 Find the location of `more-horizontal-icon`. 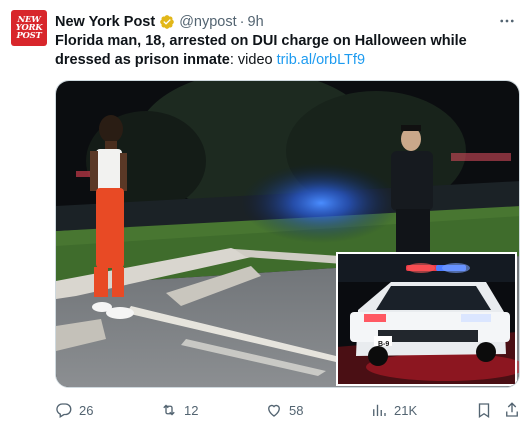

more-horizontal-icon is located at coordinates (507, 22).